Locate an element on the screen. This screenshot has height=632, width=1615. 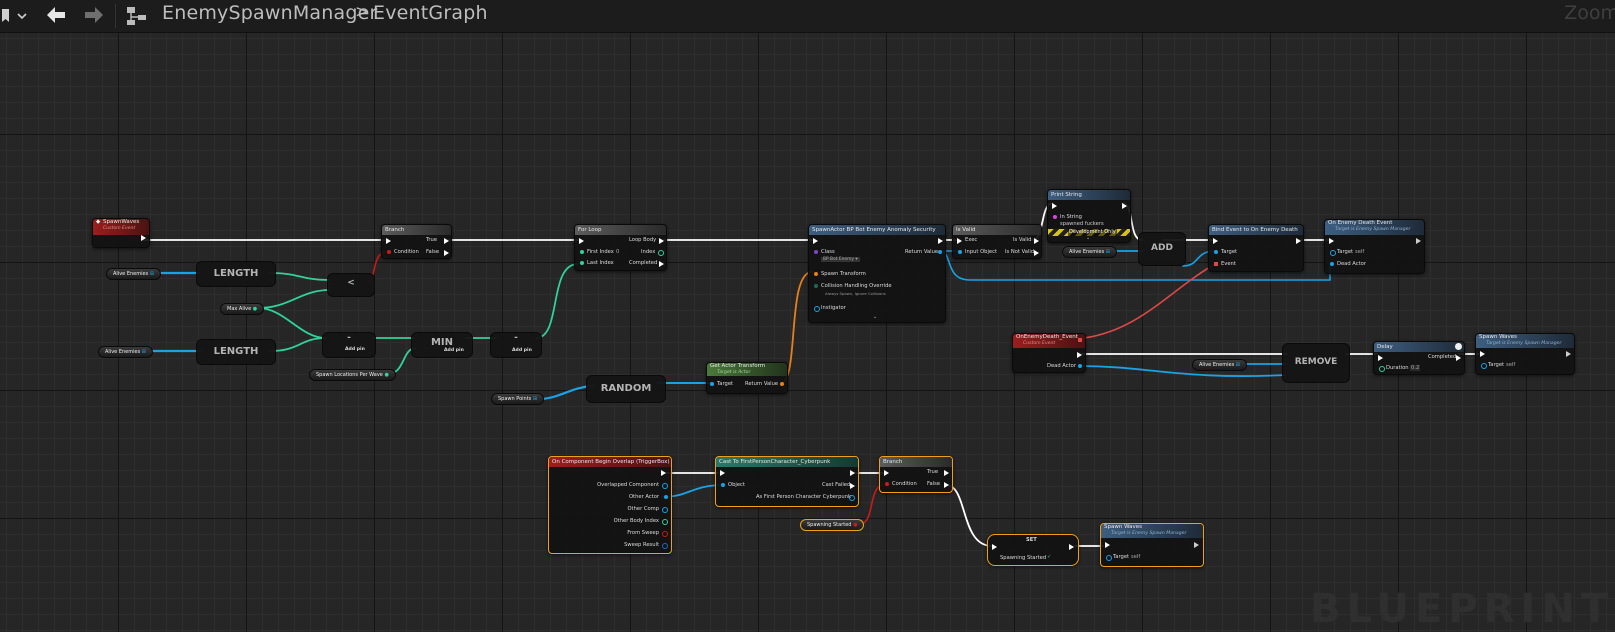
spawnwaves-event-node: ◆ SpawnWaves Custom Event is located at coordinates (121, 233).